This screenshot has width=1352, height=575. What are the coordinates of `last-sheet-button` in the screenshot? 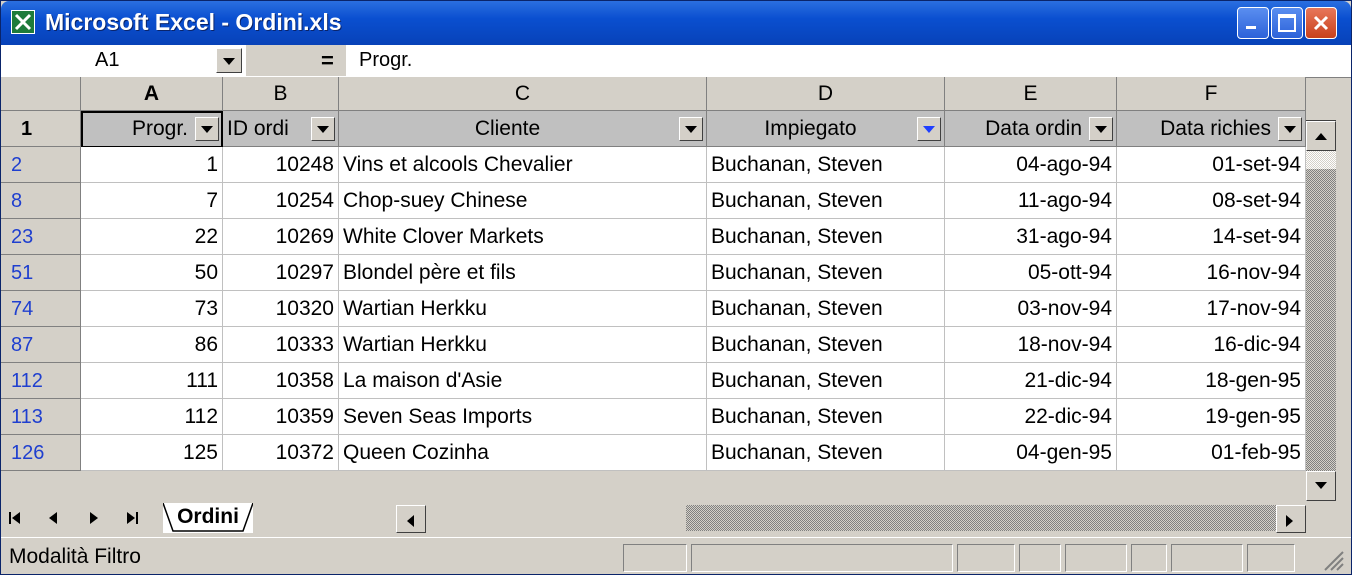 It's located at (131, 518).